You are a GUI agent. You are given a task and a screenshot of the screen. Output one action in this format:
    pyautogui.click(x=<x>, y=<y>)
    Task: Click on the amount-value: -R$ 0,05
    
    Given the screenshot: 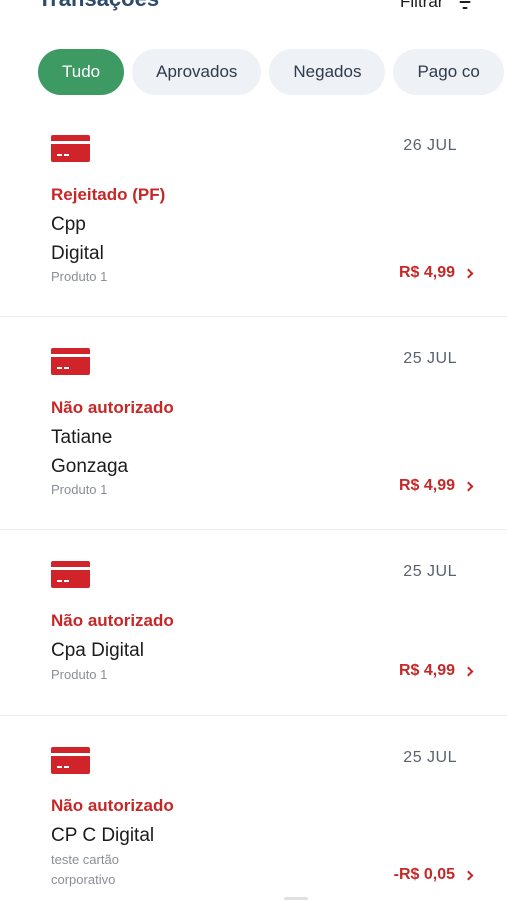 What is the action you would take?
    pyautogui.click(x=424, y=874)
    